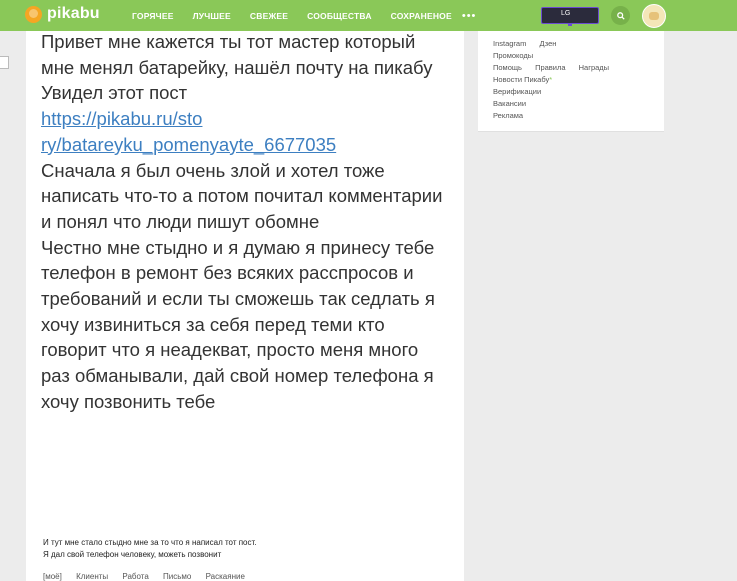 This screenshot has width=737, height=581. What do you see at coordinates (469, 16) in the screenshot?
I see `more-menu-icon: •••` at bounding box center [469, 16].